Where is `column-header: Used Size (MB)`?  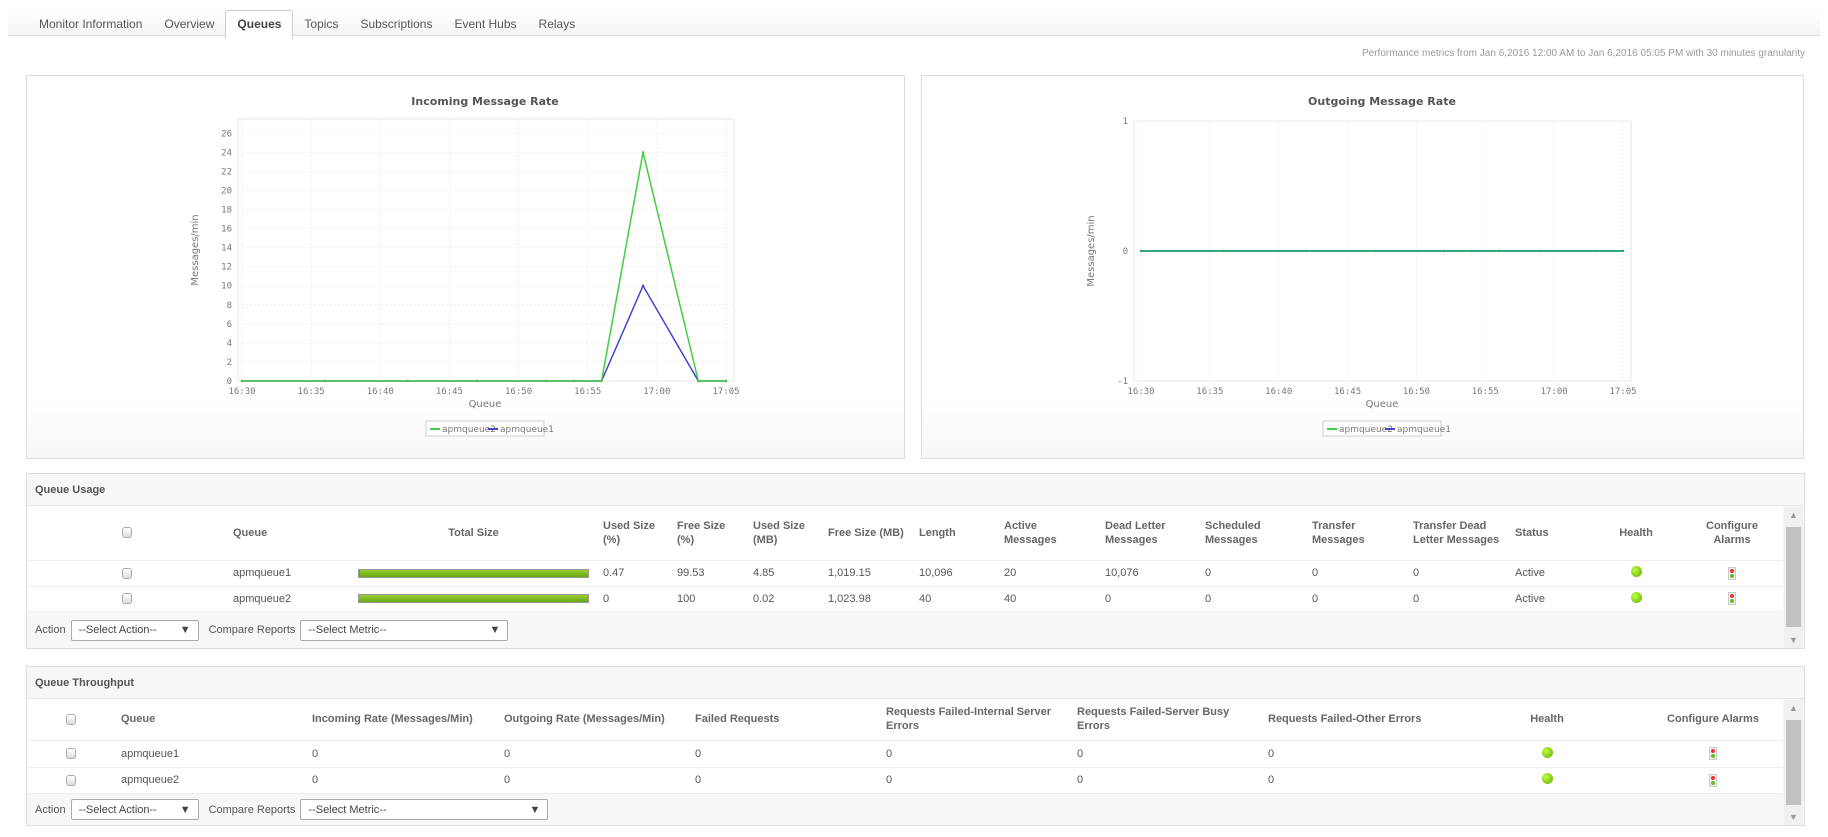 column-header: Used Size (MB) is located at coordinates (783, 533).